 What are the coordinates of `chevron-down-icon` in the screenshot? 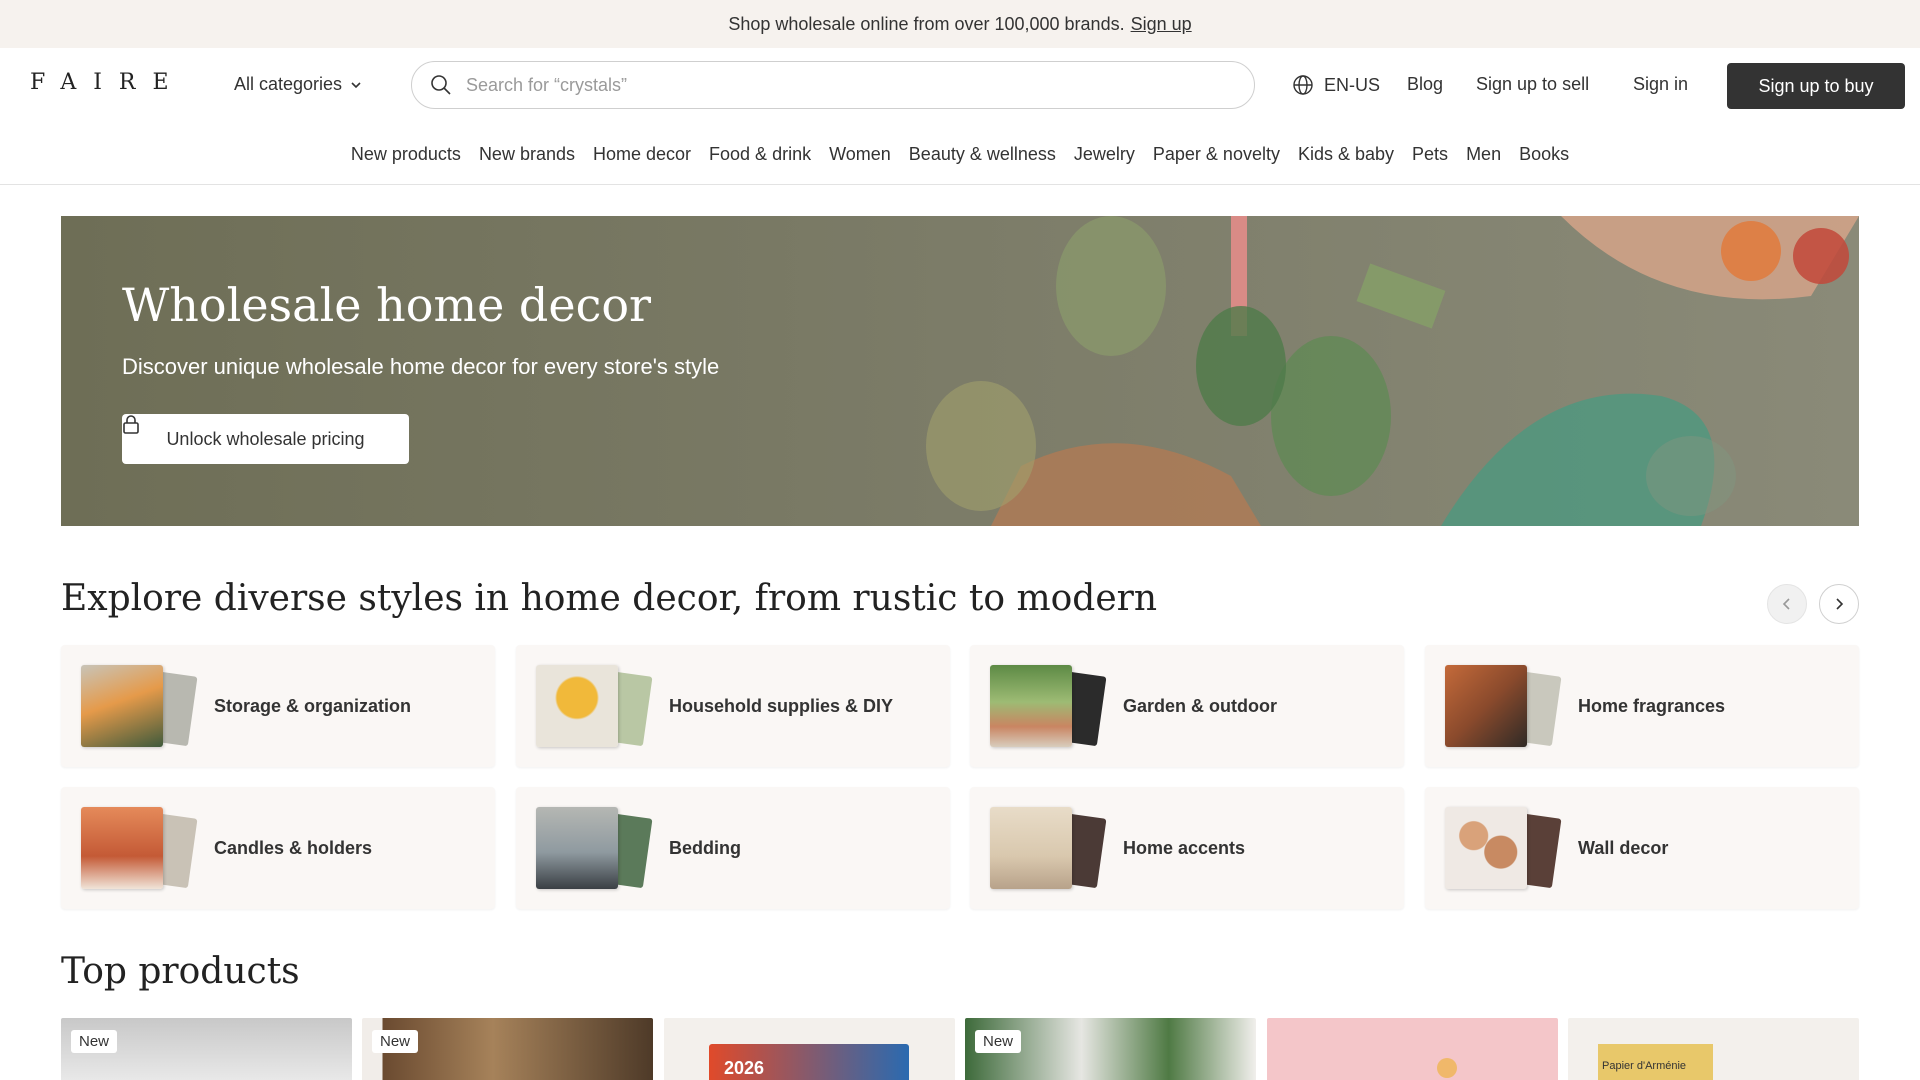 It's located at (356, 84).